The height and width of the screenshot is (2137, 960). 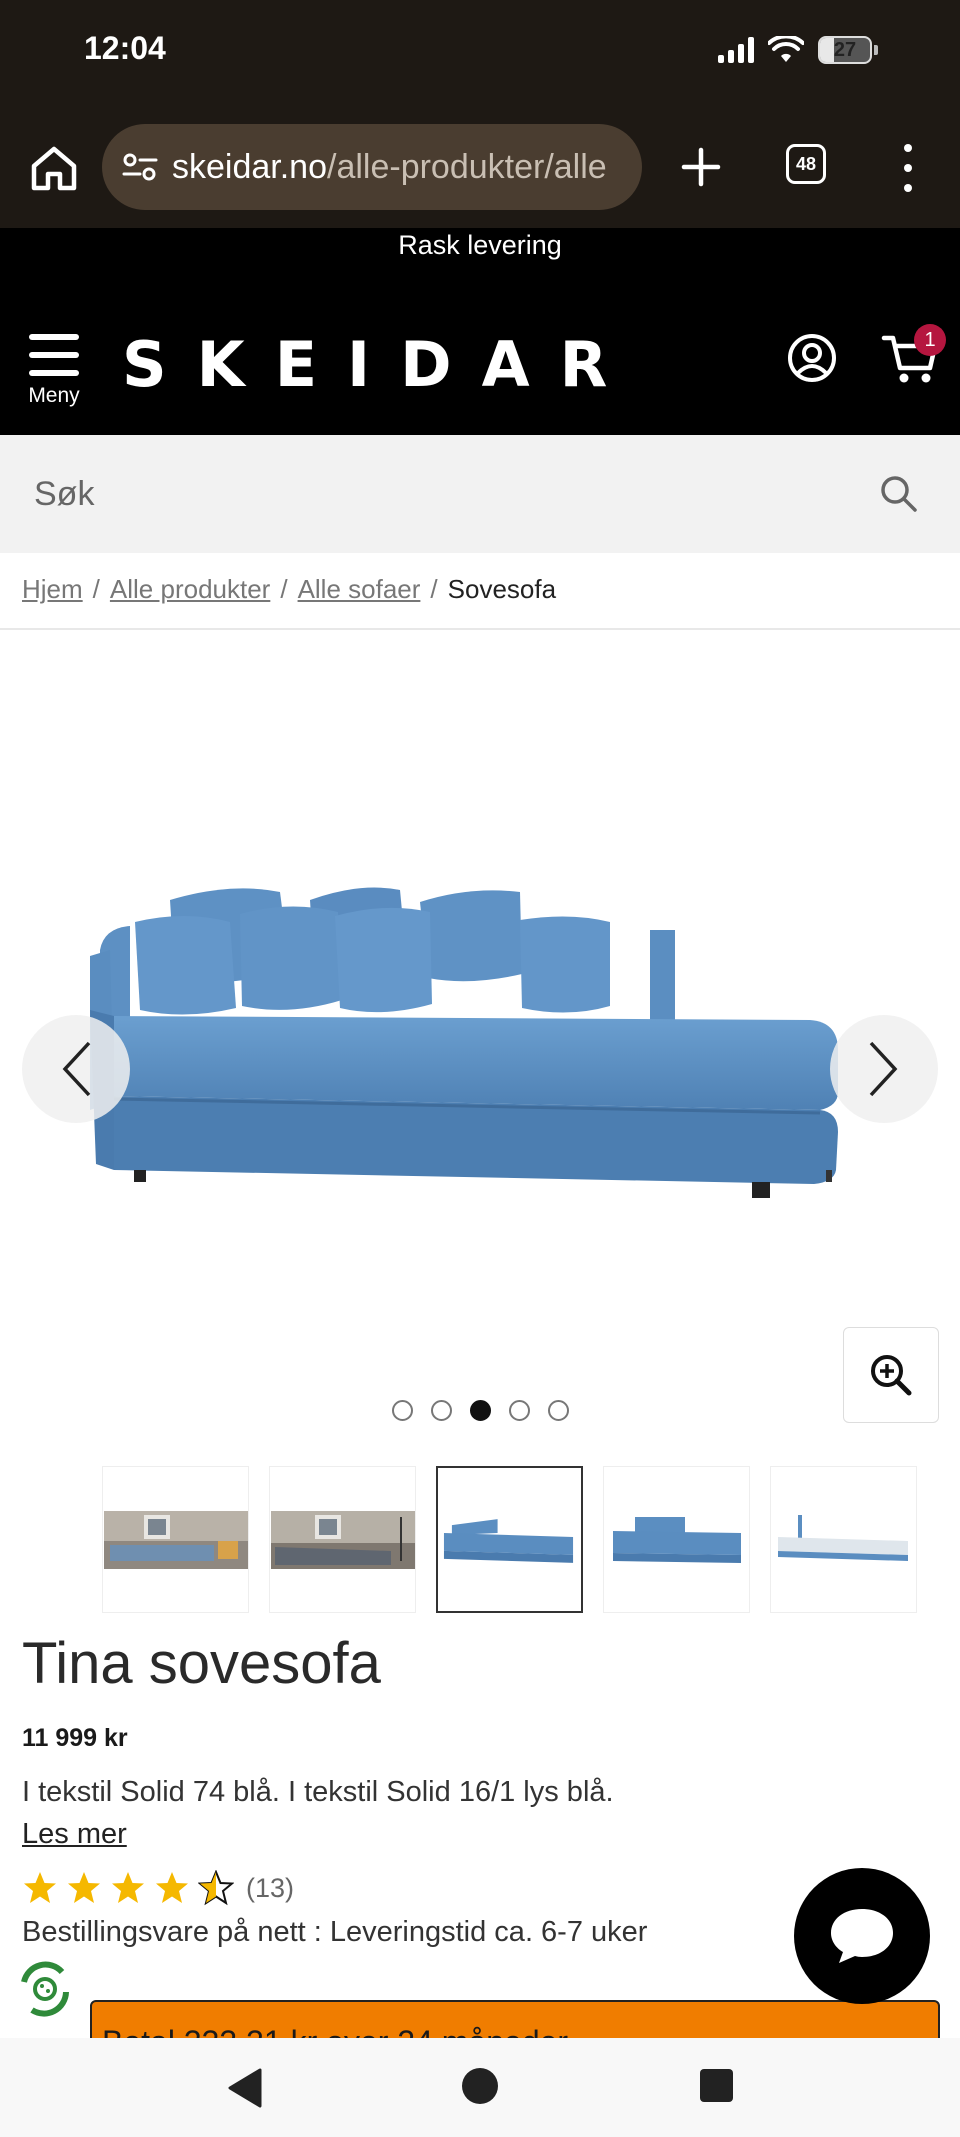 What do you see at coordinates (467, 166) in the screenshot?
I see `url-path: /alle-produkter/alle` at bounding box center [467, 166].